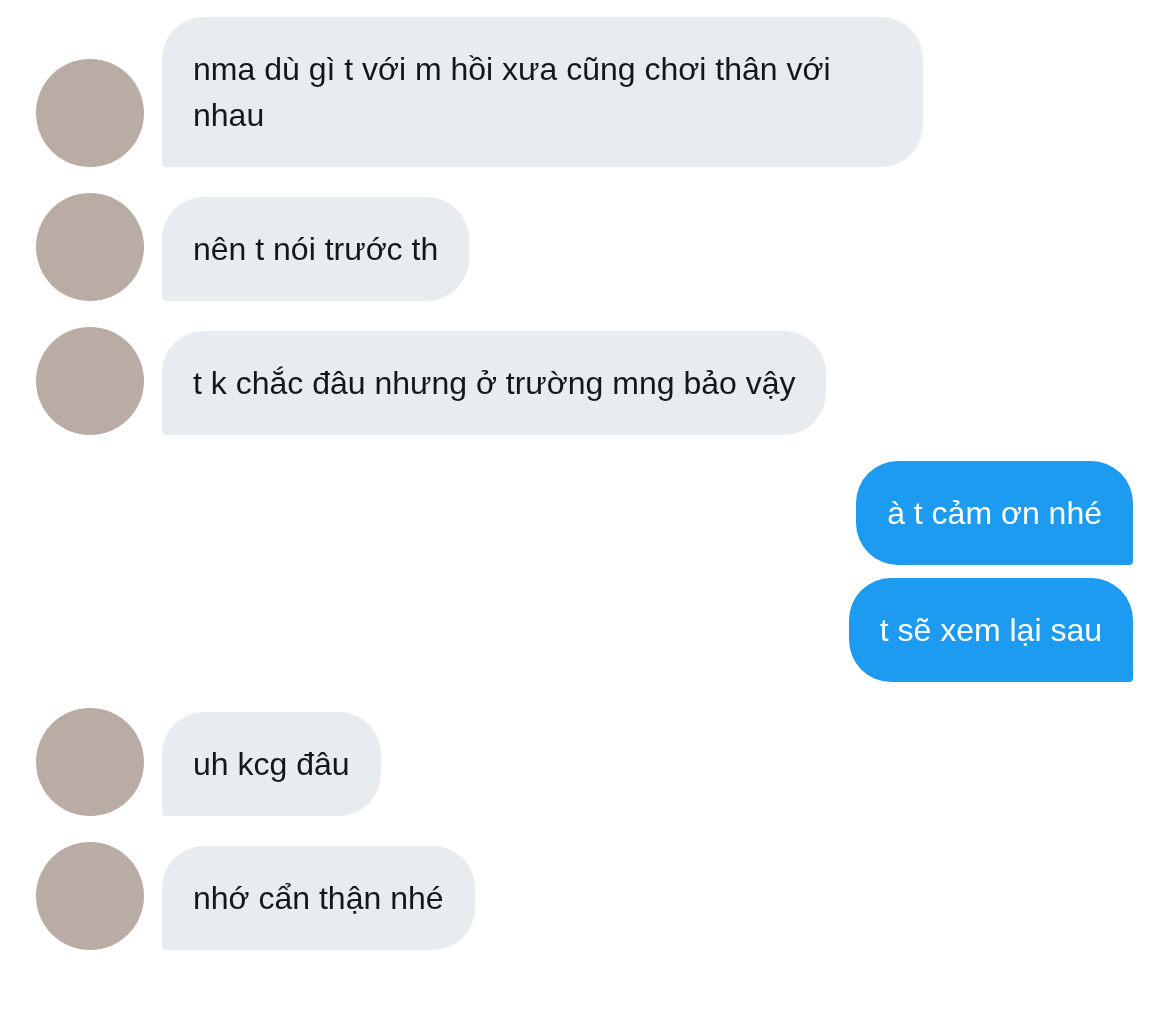 This screenshot has width=1170, height=1016. Describe the element at coordinates (318, 898) in the screenshot. I see `message-bubble: nhớ cẩn thận nhé` at that location.